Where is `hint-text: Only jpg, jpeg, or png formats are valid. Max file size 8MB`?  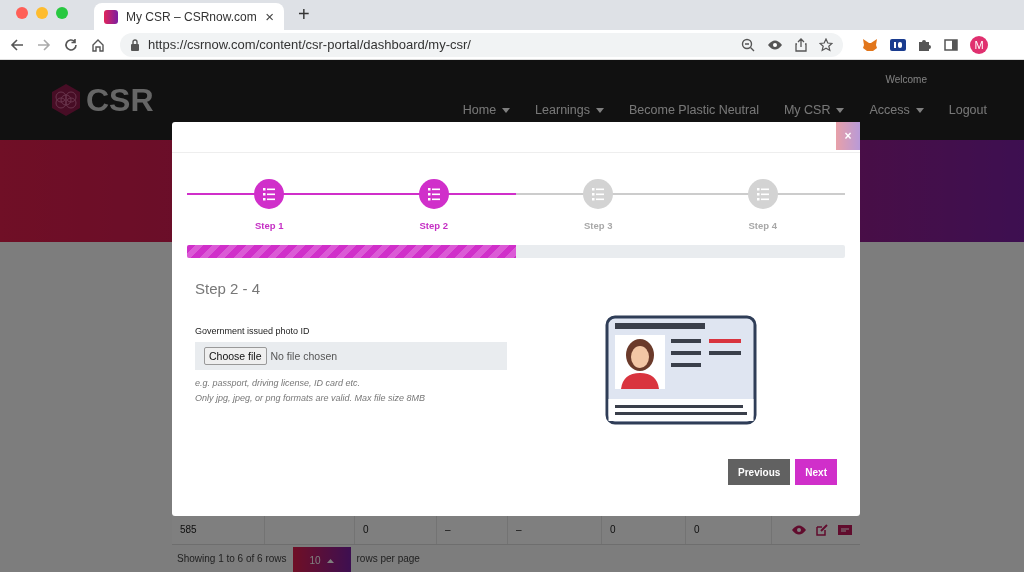
hint-text: Only jpg, jpeg, or png formats are valid. Max file size 8MB is located at coordinates (311, 398).